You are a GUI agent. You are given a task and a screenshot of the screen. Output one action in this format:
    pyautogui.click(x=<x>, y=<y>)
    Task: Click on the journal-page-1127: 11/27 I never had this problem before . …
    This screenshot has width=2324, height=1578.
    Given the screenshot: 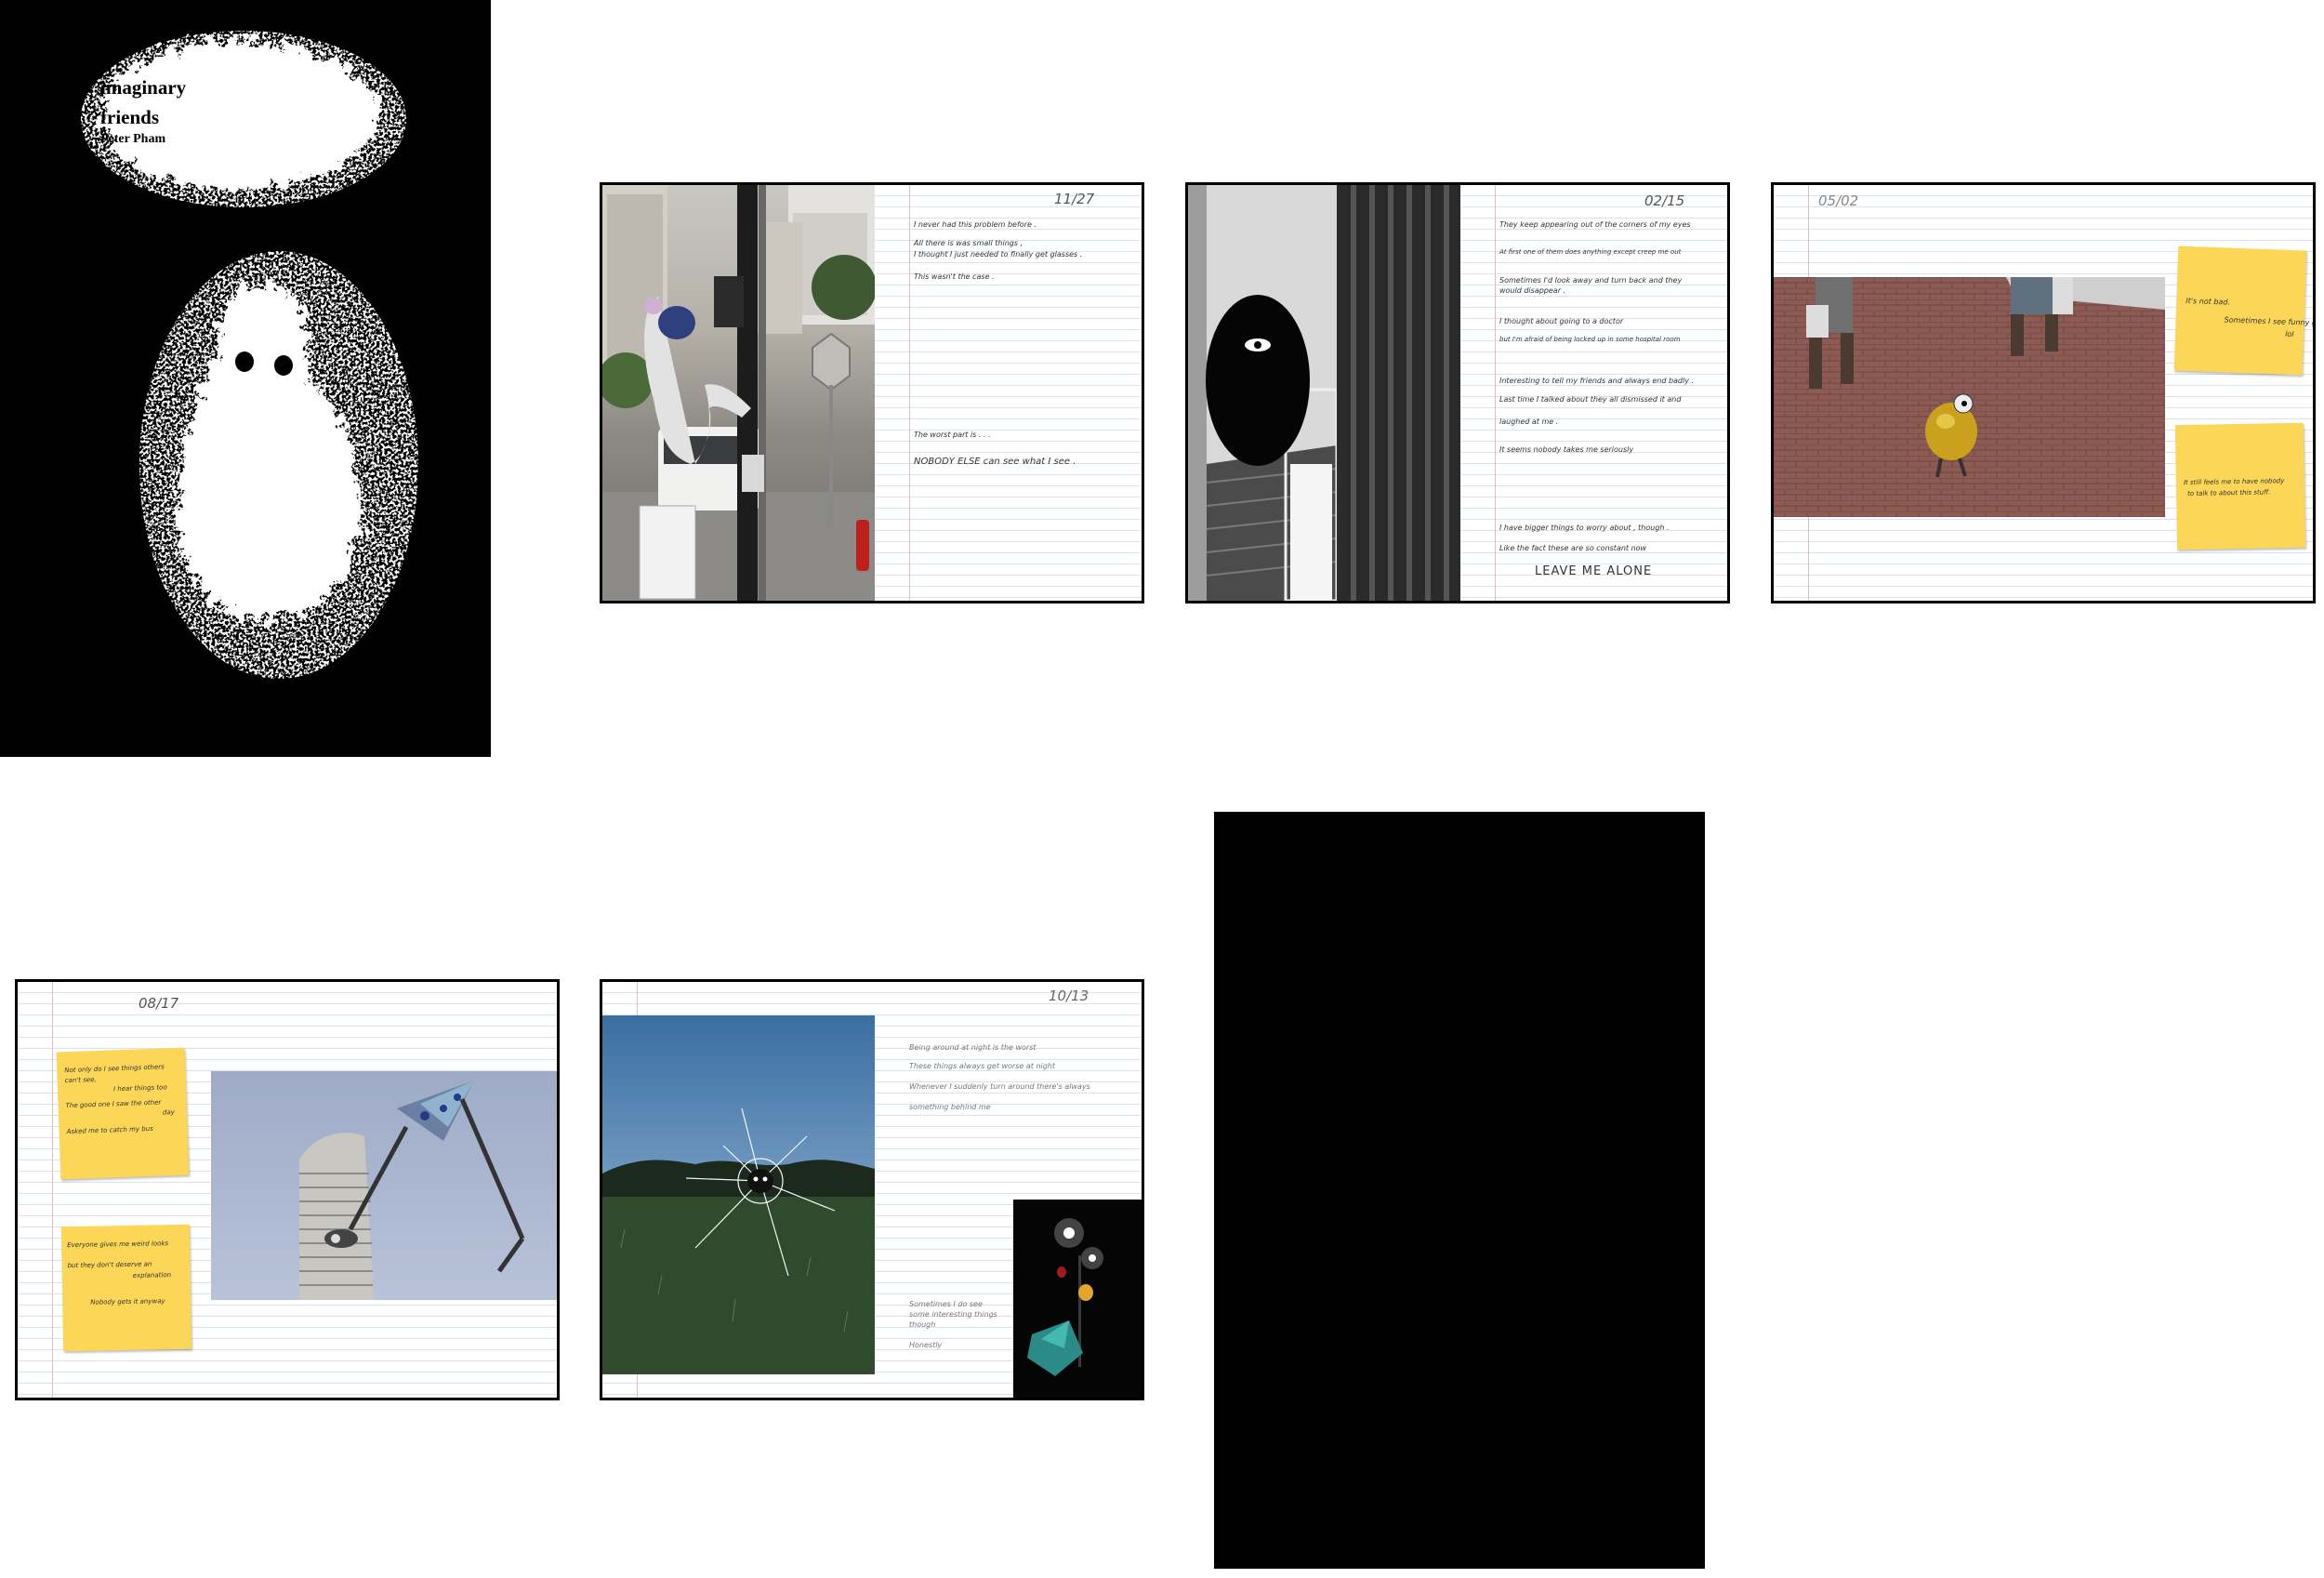 What is the action you would take?
    pyautogui.click(x=1008, y=393)
    